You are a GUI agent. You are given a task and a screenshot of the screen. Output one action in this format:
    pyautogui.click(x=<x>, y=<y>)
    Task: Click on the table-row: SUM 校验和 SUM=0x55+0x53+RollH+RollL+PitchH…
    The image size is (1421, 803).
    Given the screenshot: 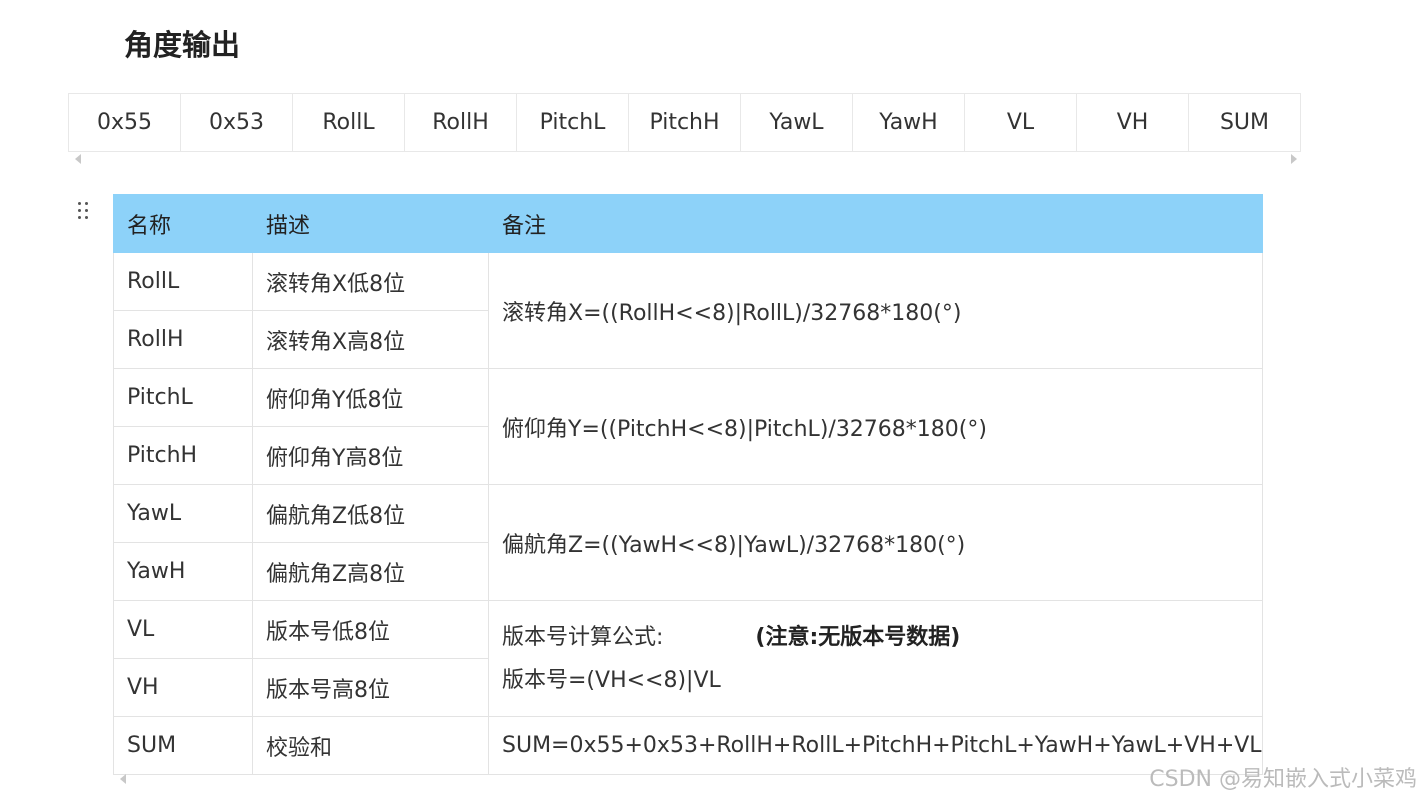 What is the action you would take?
    pyautogui.click(x=688, y=745)
    